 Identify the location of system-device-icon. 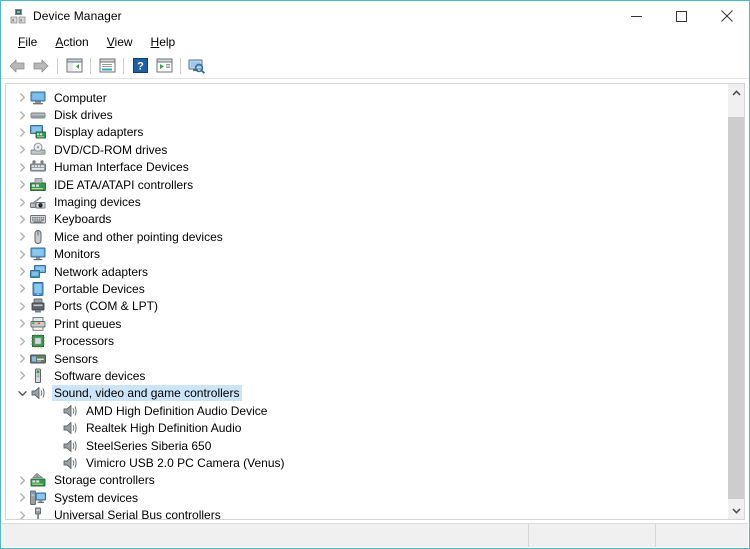
(38, 498).